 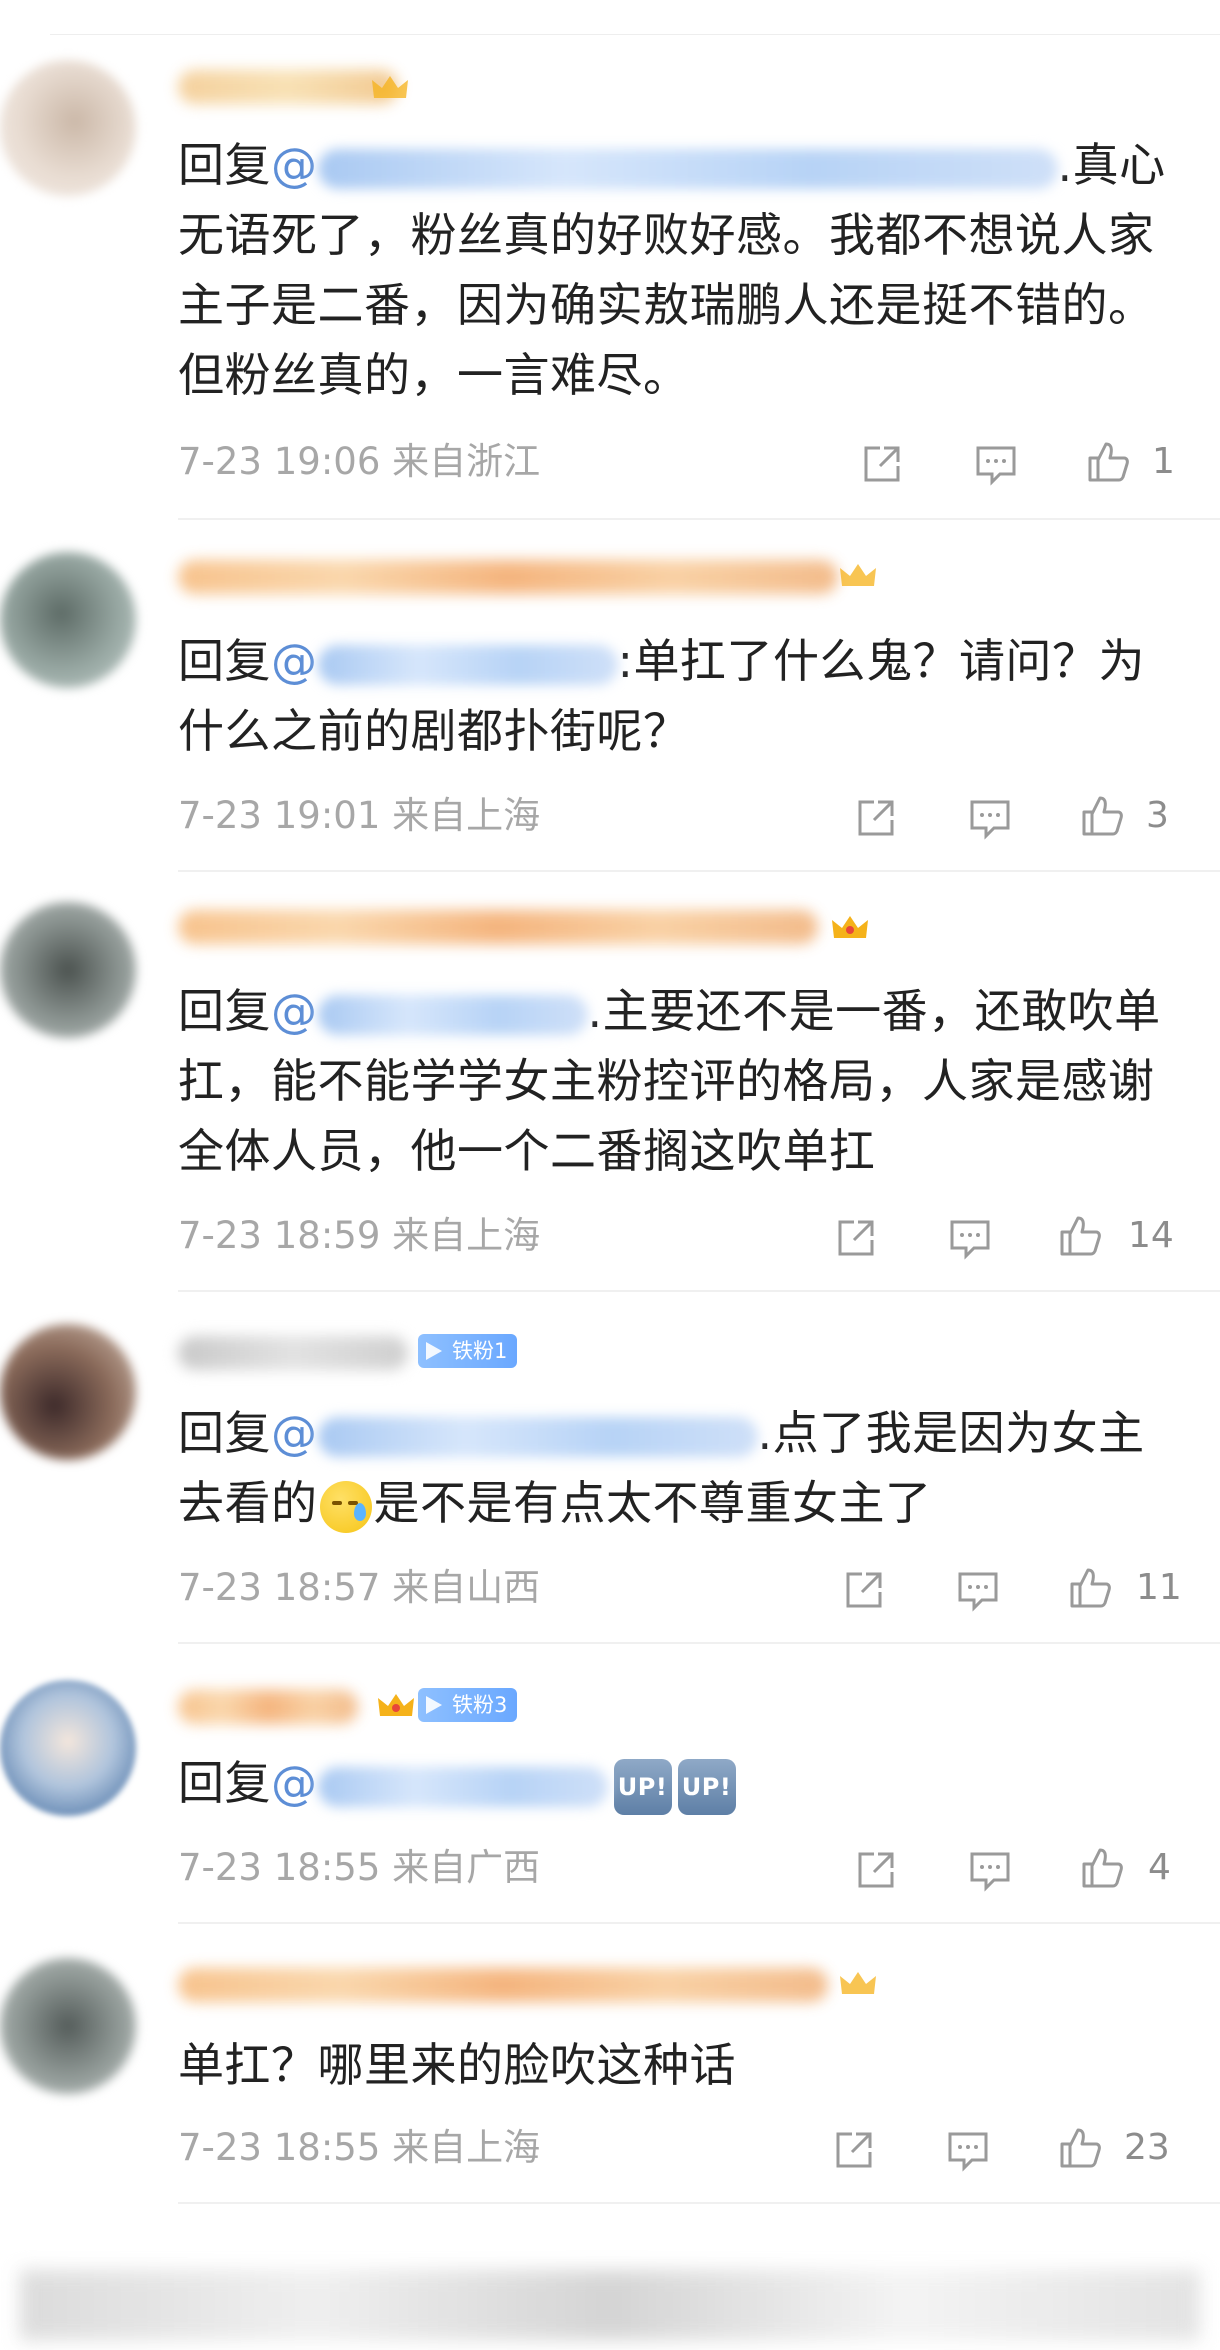 I want to click on comment-meta: 7-23 19:06 来自浙江, so click(x=359, y=462).